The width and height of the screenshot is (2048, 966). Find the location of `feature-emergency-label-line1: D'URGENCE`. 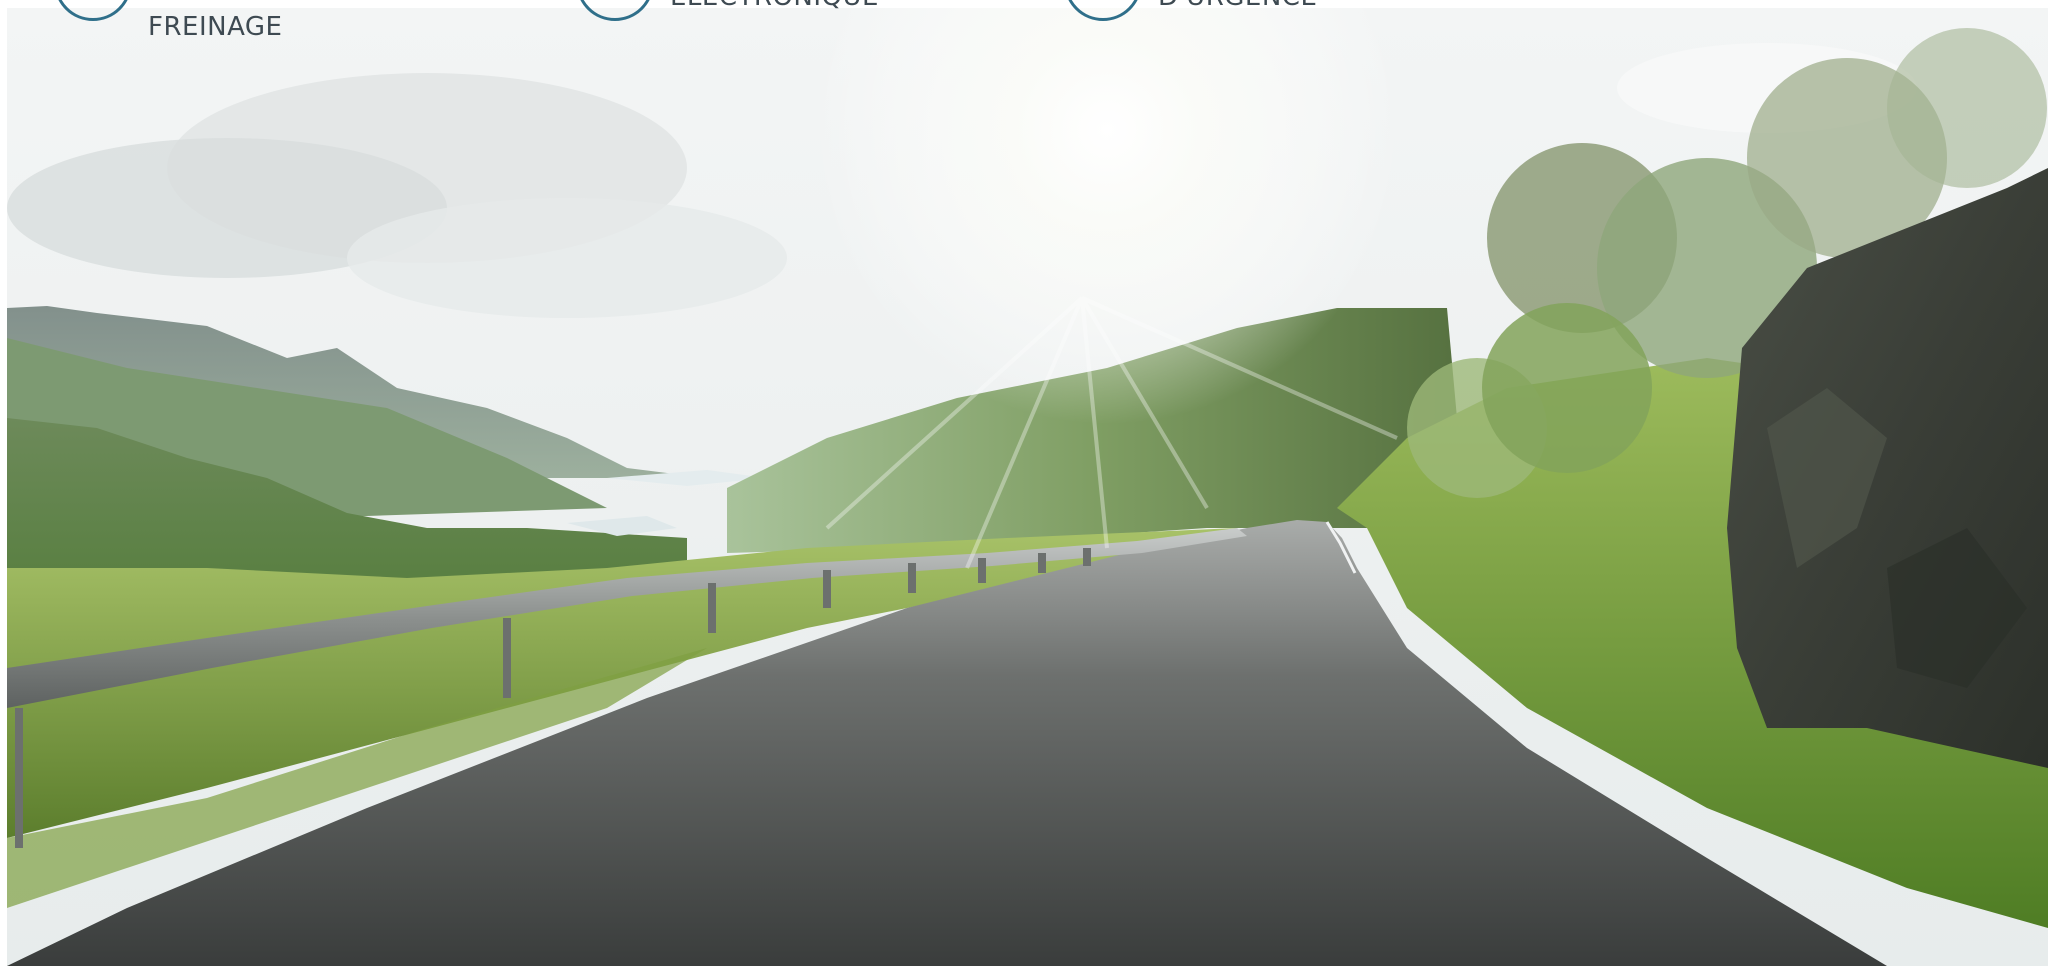

feature-emergency-label-line1: D'URGENCE is located at coordinates (1237, 6).